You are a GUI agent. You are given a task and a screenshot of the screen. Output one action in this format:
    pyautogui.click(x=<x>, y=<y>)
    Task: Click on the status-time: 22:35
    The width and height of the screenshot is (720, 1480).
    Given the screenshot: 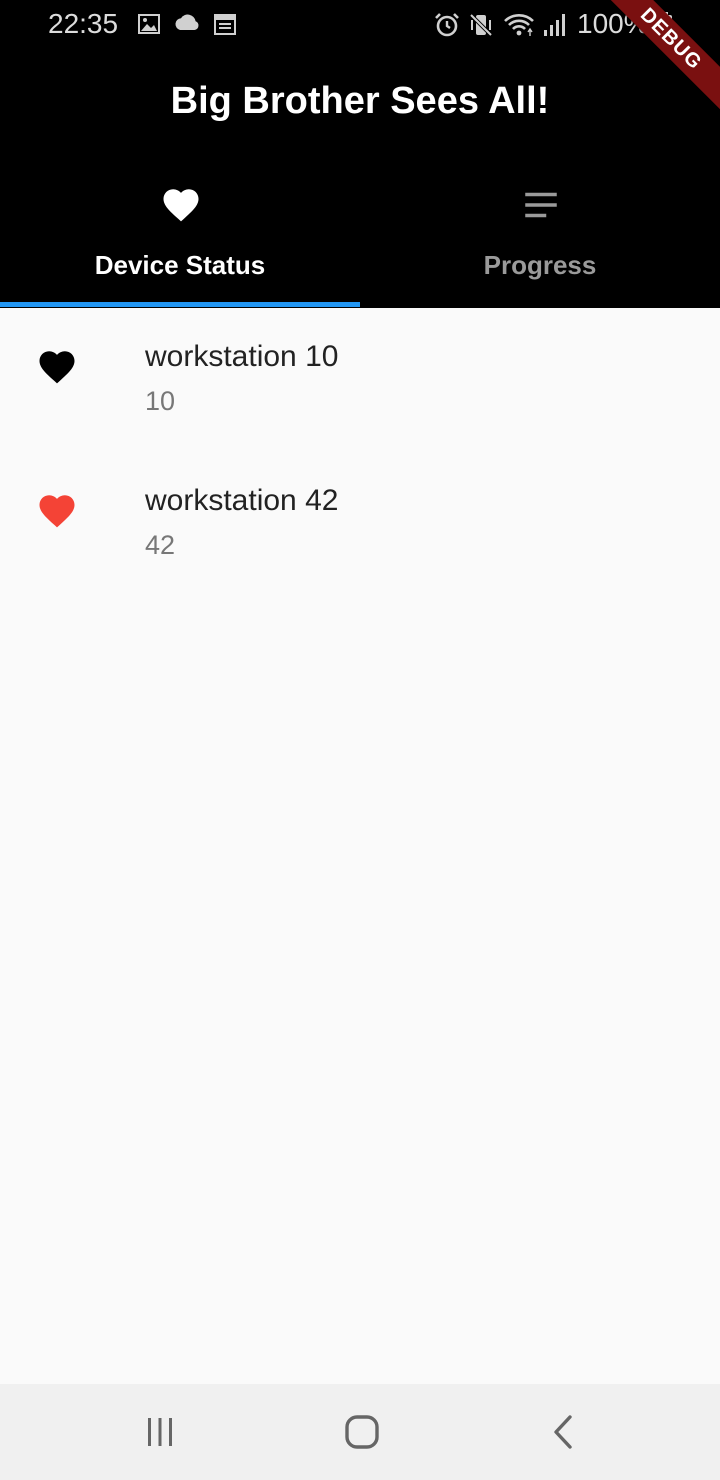 What is the action you would take?
    pyautogui.click(x=83, y=23)
    